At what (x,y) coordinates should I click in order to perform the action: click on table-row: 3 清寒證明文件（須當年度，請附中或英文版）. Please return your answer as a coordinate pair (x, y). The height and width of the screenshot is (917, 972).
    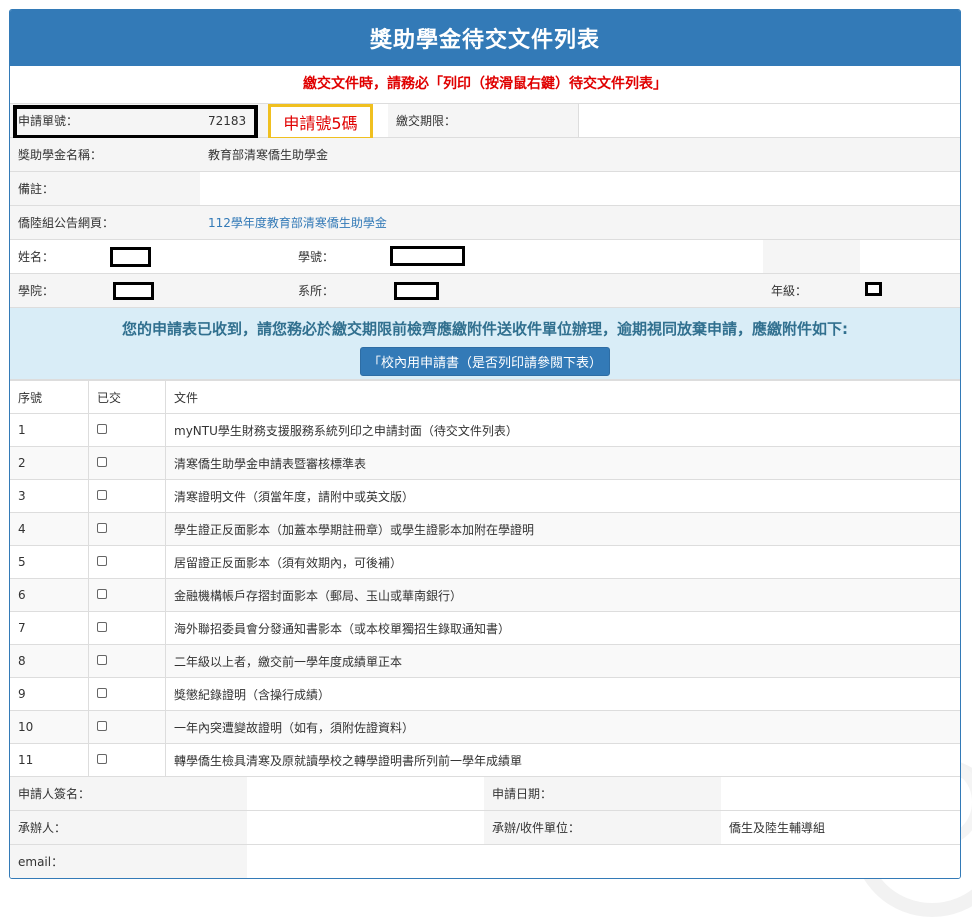
    Looking at the image, I should click on (485, 496).